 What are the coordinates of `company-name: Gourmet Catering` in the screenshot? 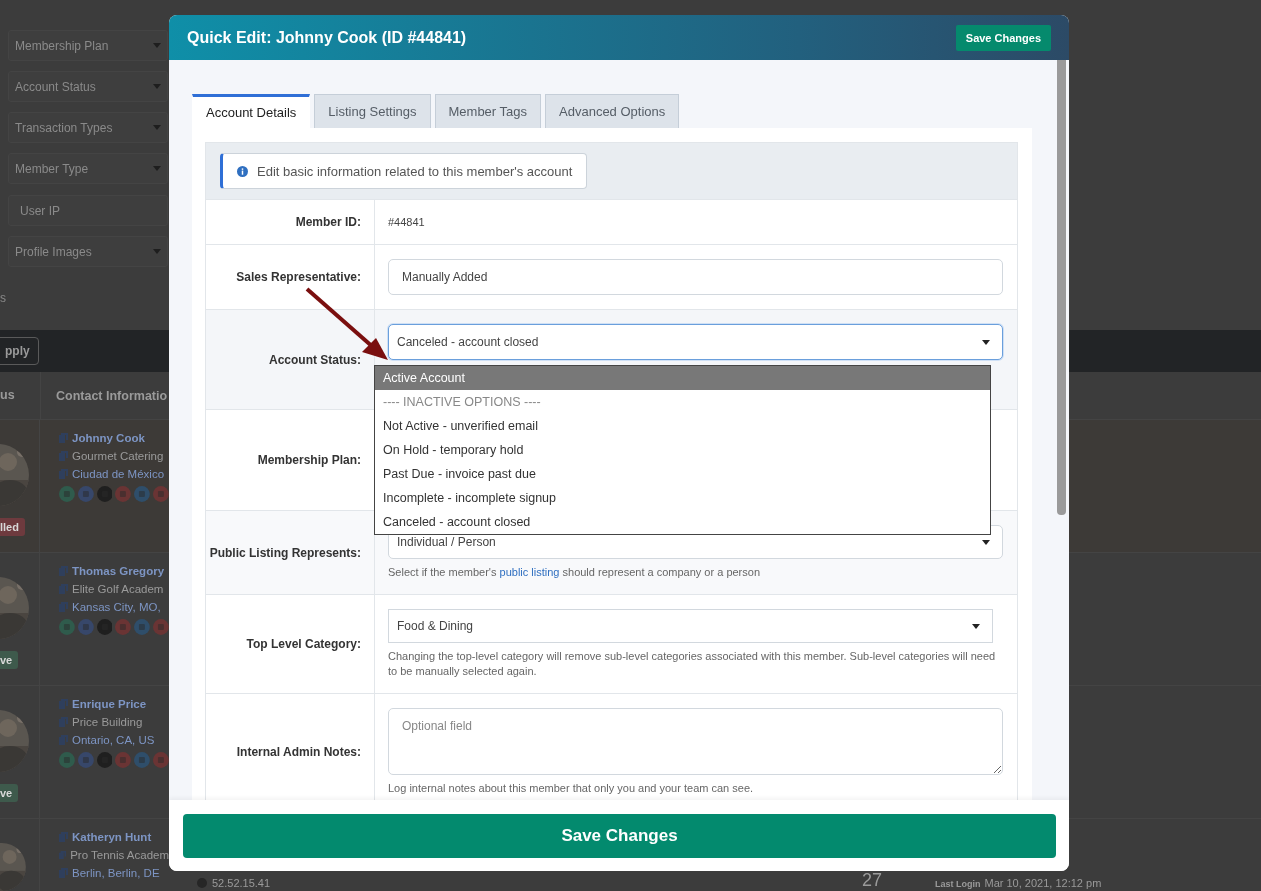 It's located at (118, 456).